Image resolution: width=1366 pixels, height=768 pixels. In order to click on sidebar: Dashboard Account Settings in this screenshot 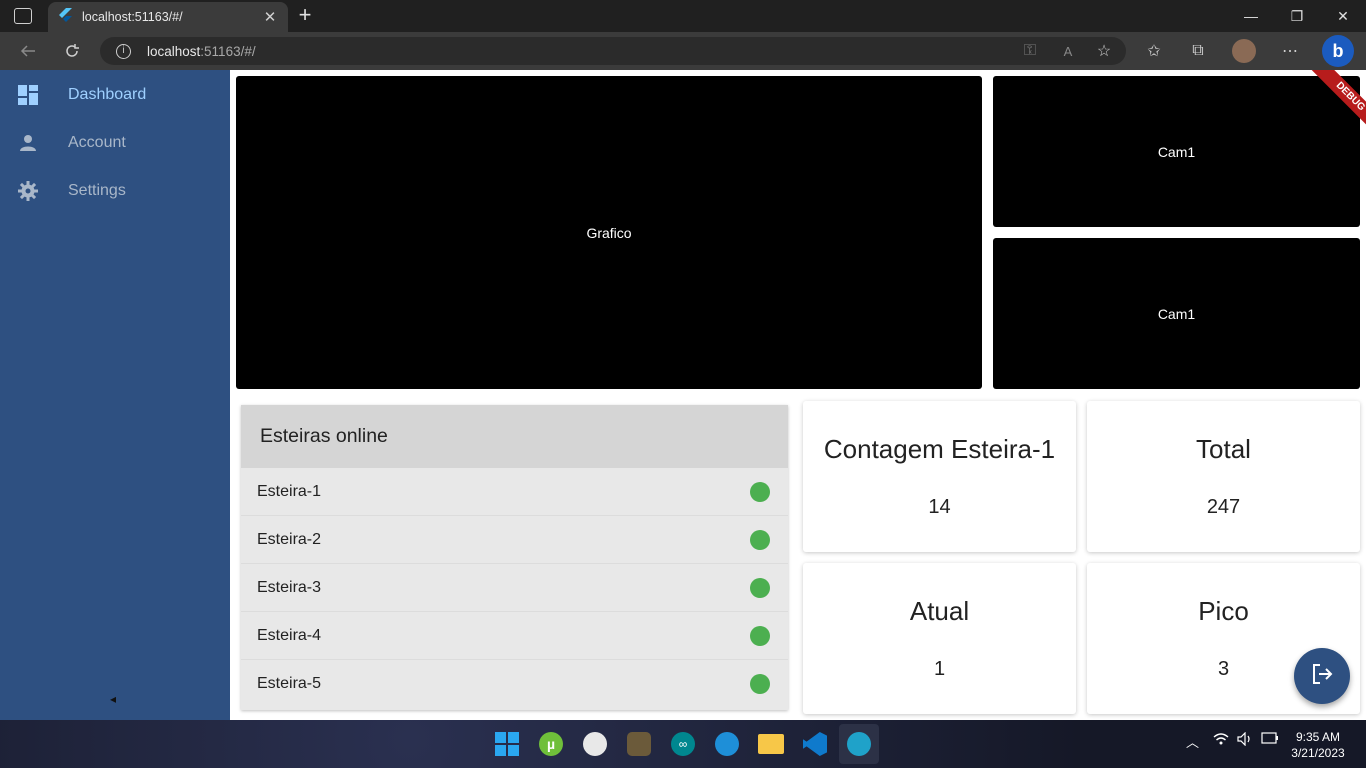, I will do `click(115, 395)`.